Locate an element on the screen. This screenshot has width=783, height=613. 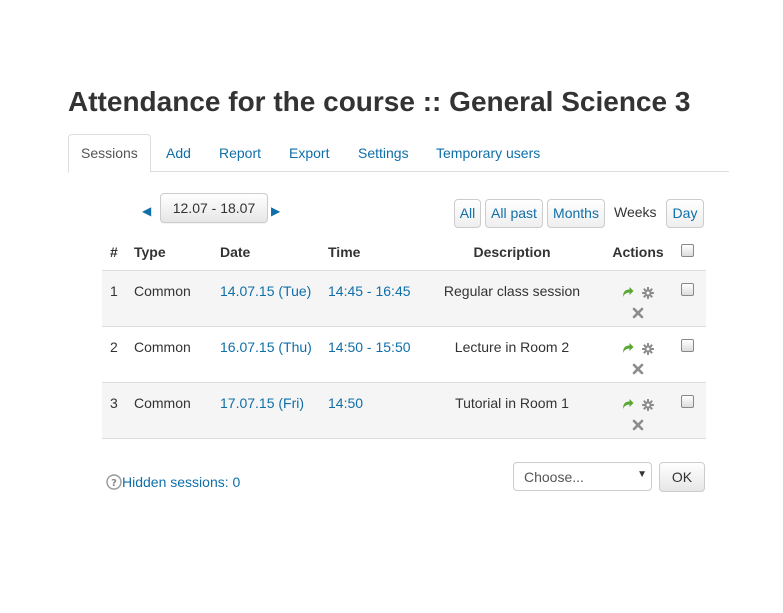
header-type: Type is located at coordinates (150, 252).